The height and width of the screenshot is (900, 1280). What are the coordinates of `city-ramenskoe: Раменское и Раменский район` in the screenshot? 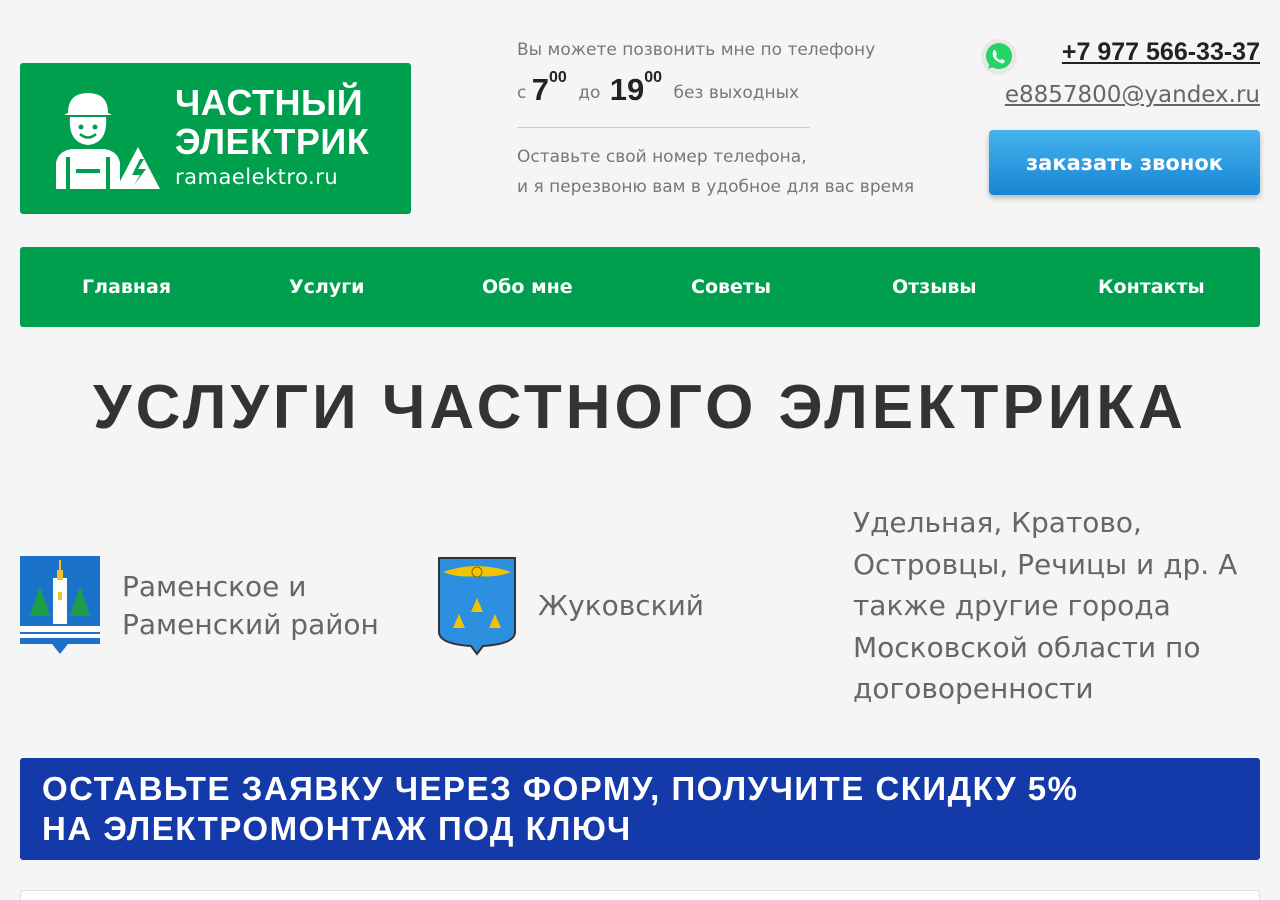 It's located at (250, 605).